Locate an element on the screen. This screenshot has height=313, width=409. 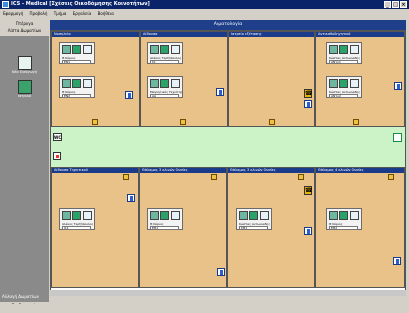
bed-field: ΑΝτο2 is located at coordinates (343, 96).